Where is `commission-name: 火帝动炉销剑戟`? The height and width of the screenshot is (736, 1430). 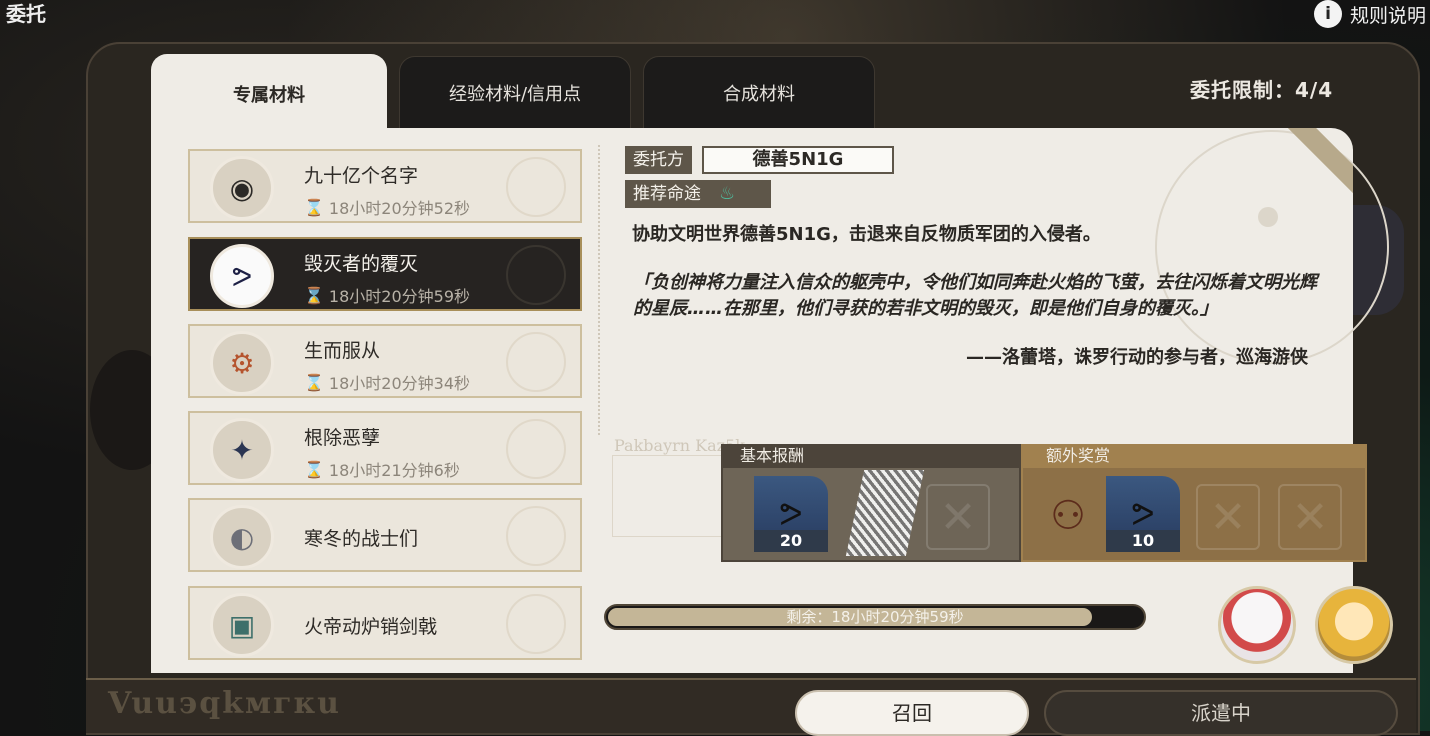
commission-name: 火帝动炉销剑戟 is located at coordinates (371, 627).